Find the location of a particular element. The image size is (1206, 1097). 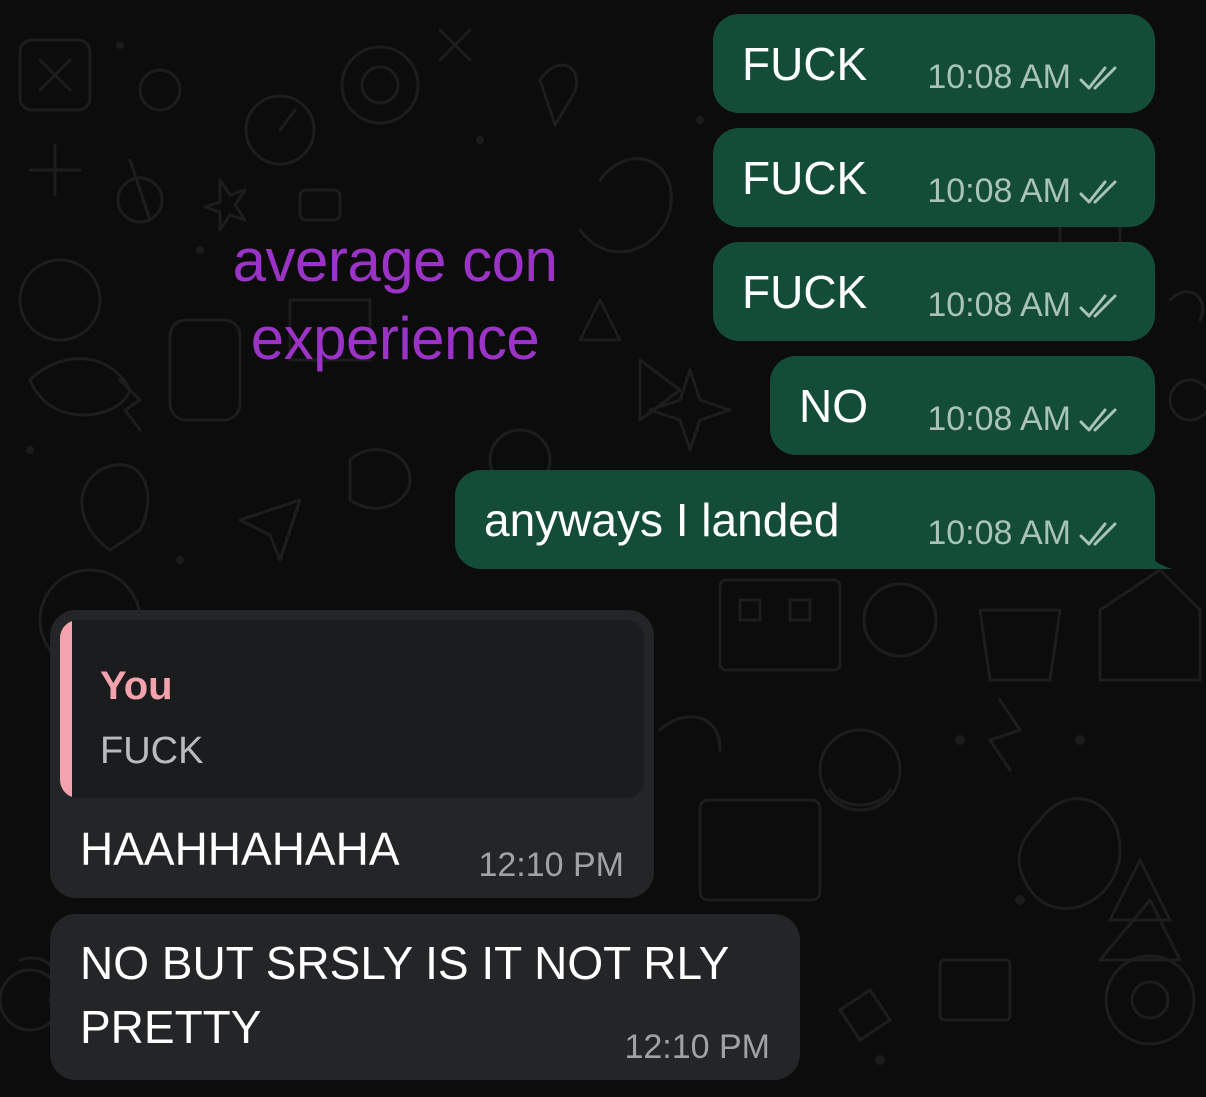

message-text: NO is located at coordinates (833, 406).